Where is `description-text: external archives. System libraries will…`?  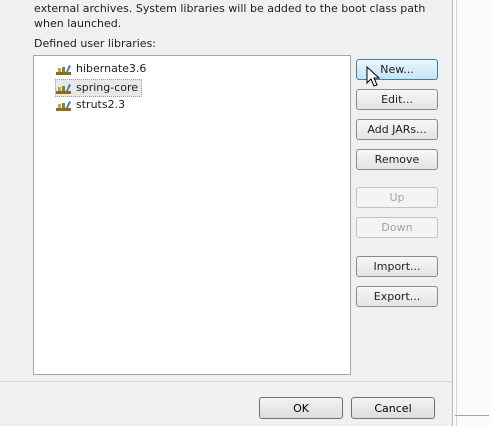
description-text: external archives. System libraries will… is located at coordinates (230, 16).